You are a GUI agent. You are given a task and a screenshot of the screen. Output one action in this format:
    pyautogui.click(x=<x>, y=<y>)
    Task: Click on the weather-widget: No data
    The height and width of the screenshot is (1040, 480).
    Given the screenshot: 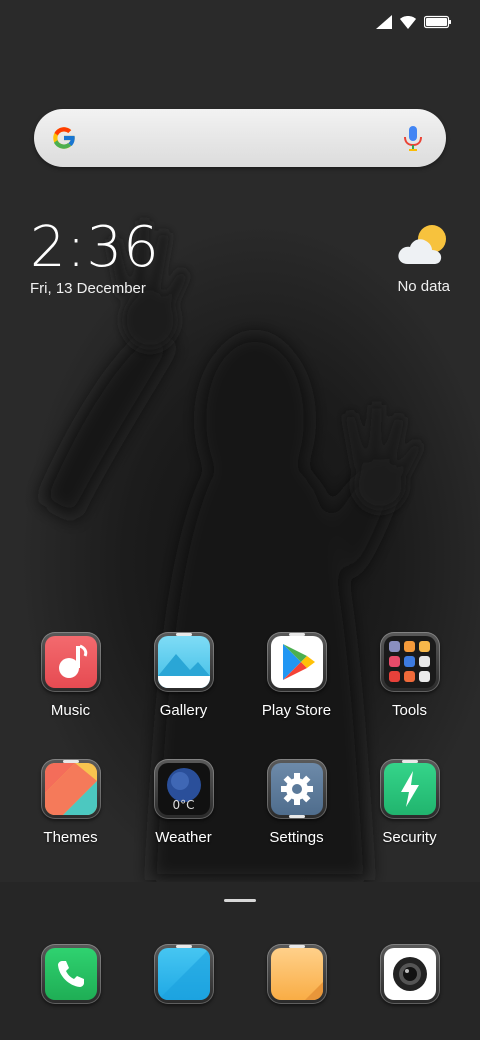 What is the action you would take?
    pyautogui.click(x=410, y=258)
    